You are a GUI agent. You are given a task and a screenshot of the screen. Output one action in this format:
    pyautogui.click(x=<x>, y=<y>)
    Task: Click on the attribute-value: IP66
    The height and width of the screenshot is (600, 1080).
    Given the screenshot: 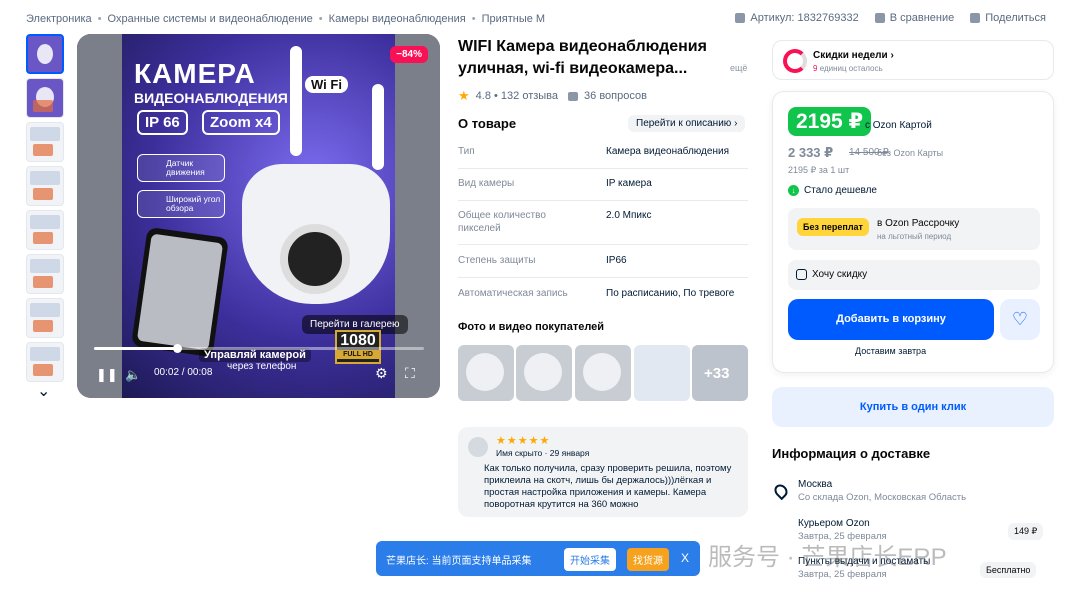 What is the action you would take?
    pyautogui.click(x=616, y=260)
    